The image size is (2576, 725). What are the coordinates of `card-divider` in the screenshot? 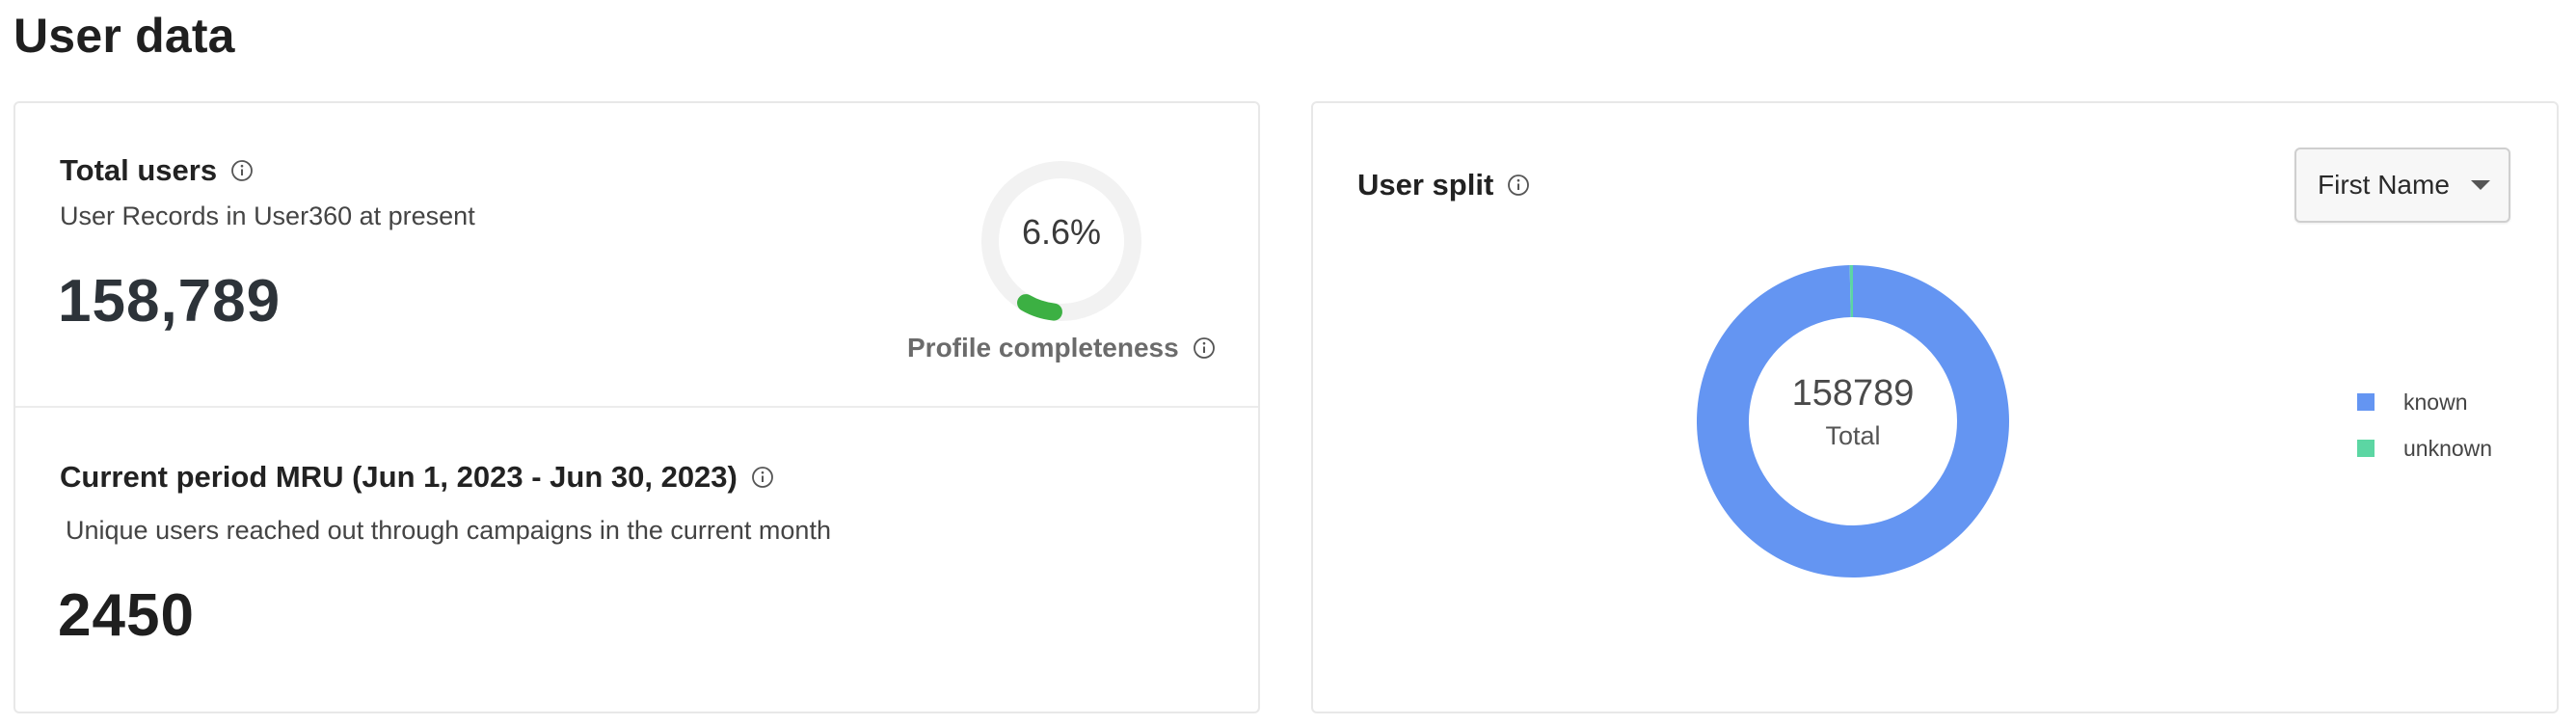 It's located at (636, 407).